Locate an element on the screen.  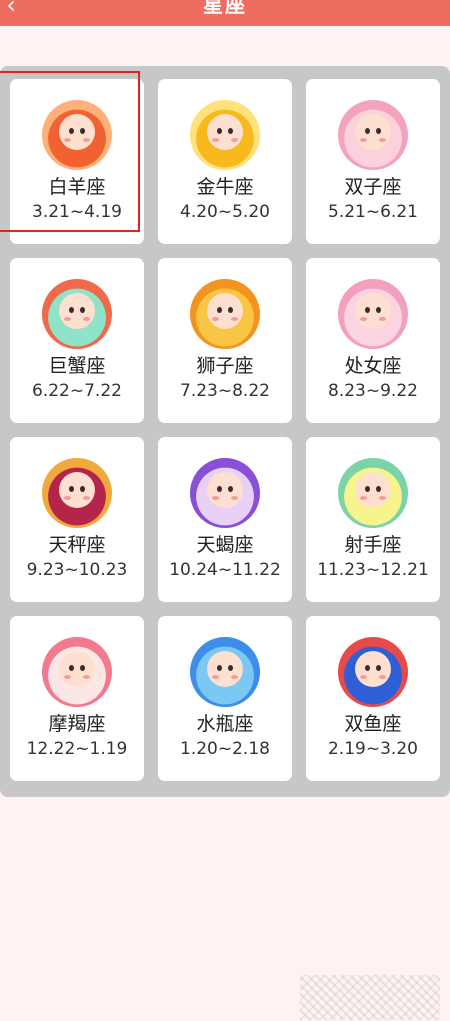
zodiac-card: 巨蟹座 6.22~7.22 is located at coordinates (77, 340).